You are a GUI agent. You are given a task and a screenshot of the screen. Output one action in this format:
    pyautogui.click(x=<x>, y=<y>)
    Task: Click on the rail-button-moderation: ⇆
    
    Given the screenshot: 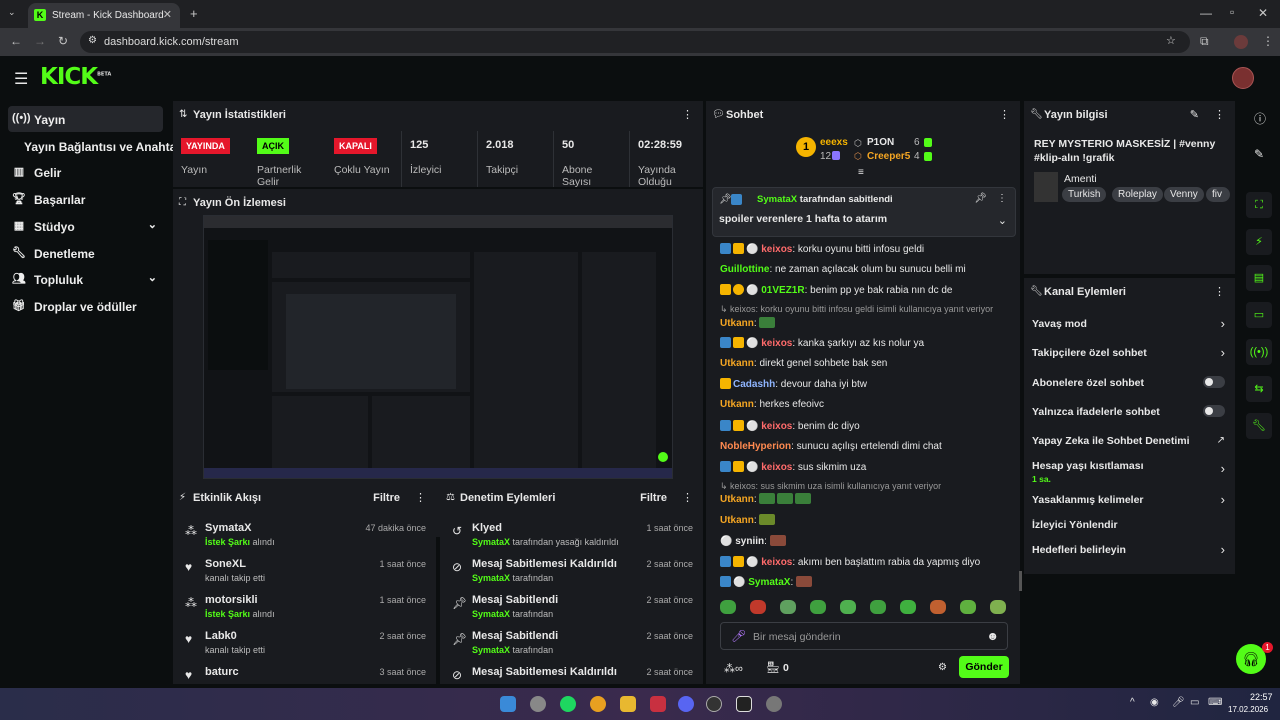 What is the action you would take?
    pyautogui.click(x=1259, y=389)
    